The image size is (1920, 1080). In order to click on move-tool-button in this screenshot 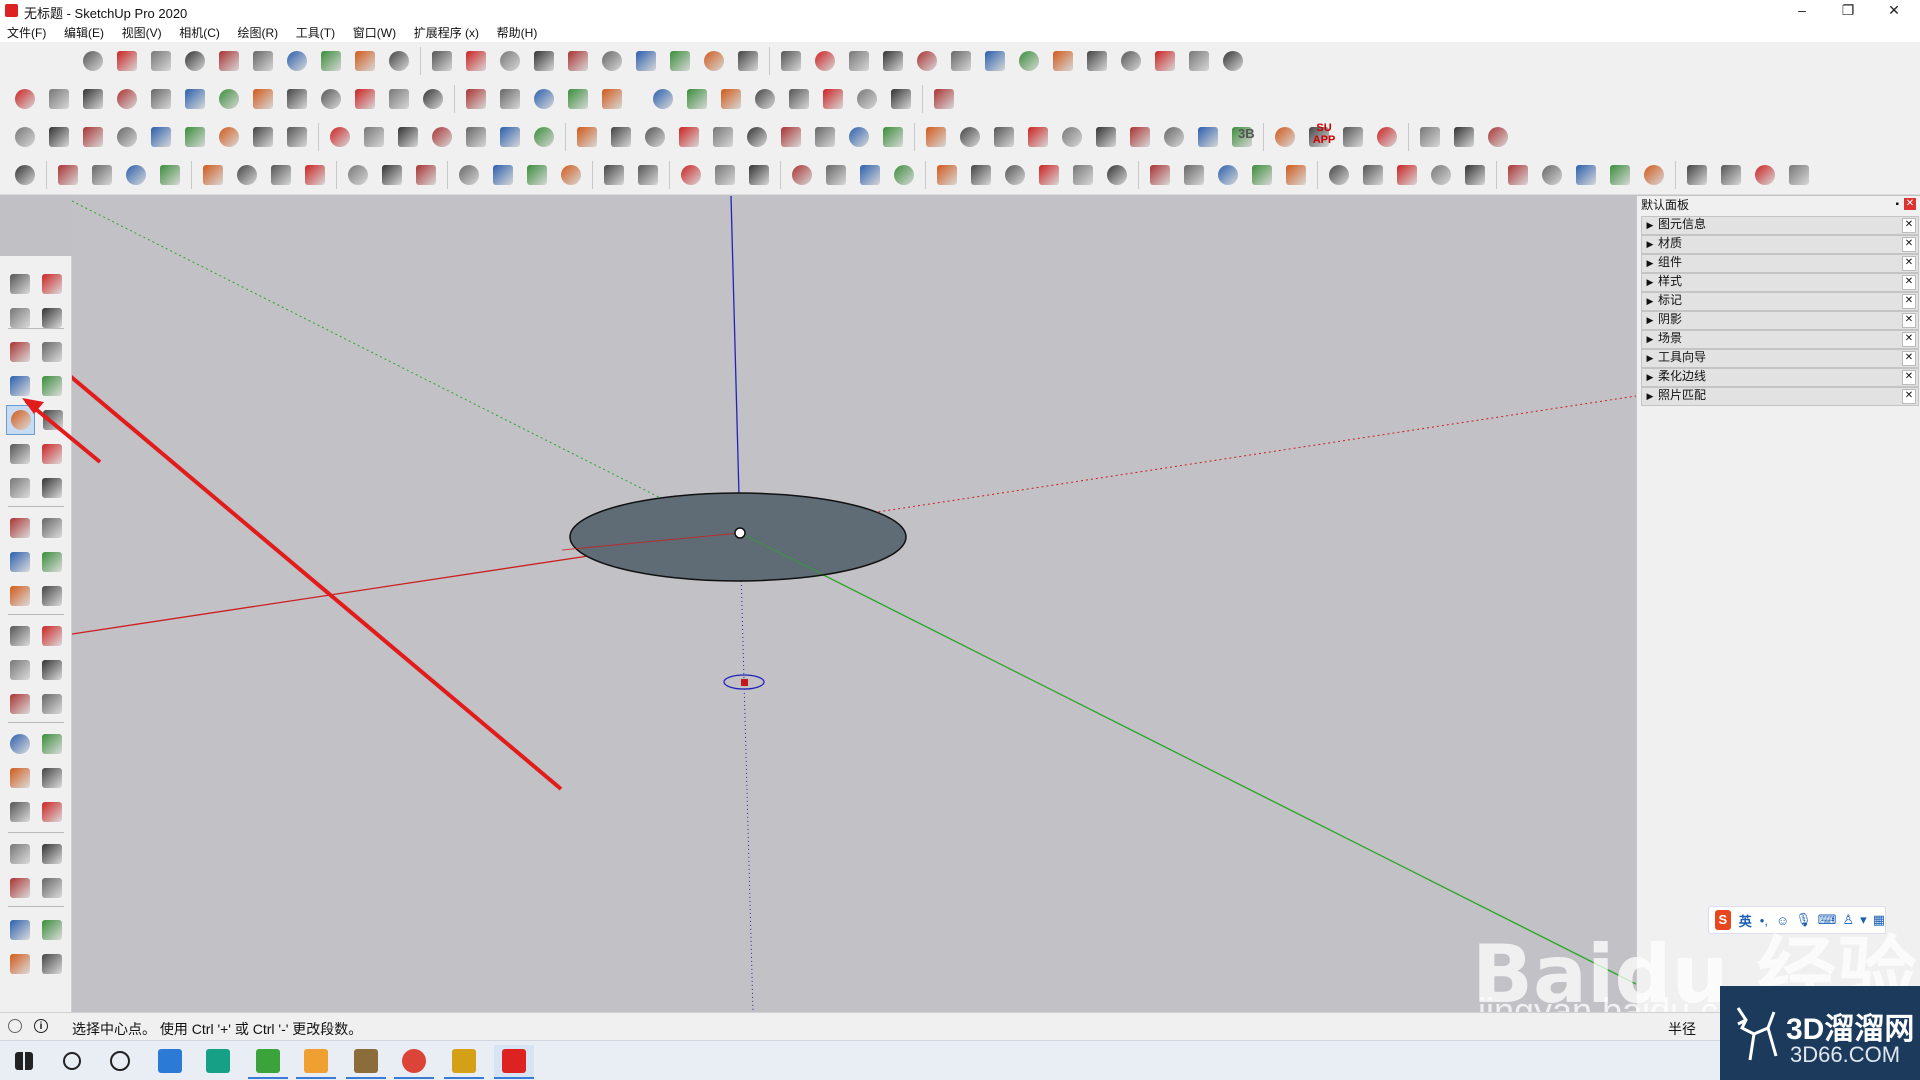, I will do `click(20, 528)`.